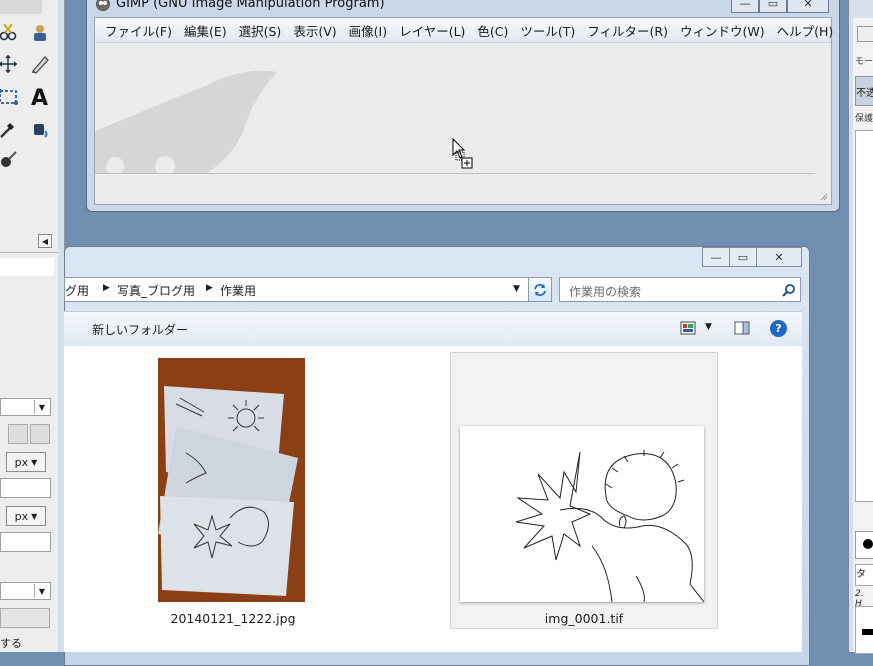 The height and width of the screenshot is (666, 873). What do you see at coordinates (29, 326) in the screenshot?
I see `gimp-toolbox: A ◀ ▼ px ▼ px ▼ ▼ する` at bounding box center [29, 326].